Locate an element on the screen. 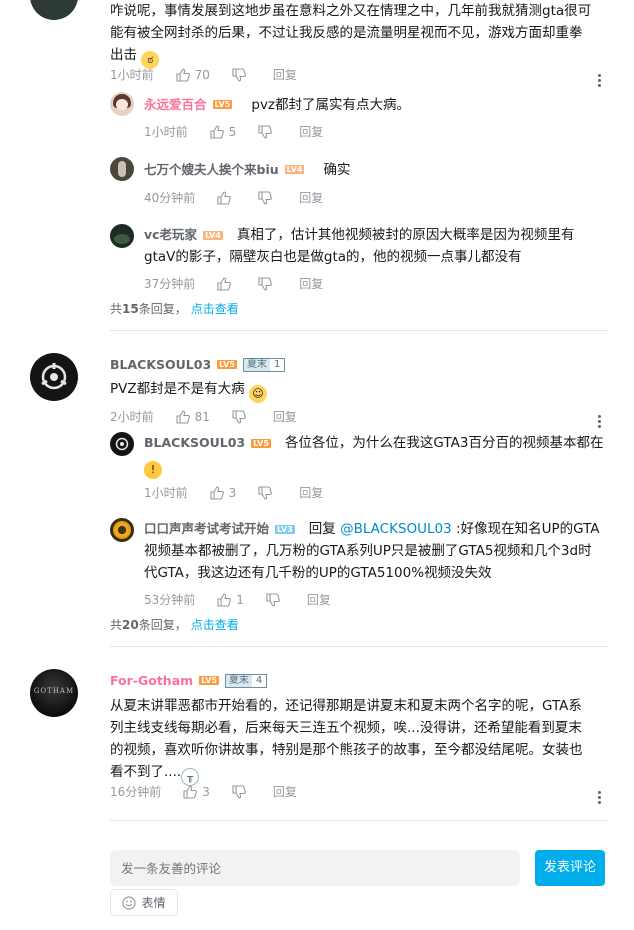  comment-input is located at coordinates (315, 868).